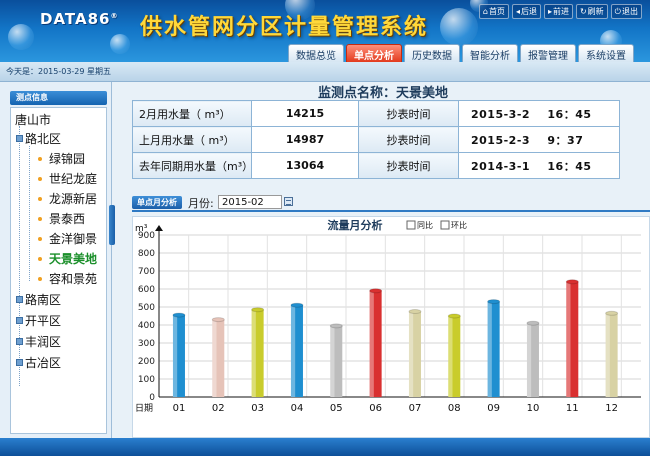 The image size is (650, 456). Describe the element at coordinates (192, 139) in the screenshot. I see `row-label: 上月用水量（ m³）` at that location.